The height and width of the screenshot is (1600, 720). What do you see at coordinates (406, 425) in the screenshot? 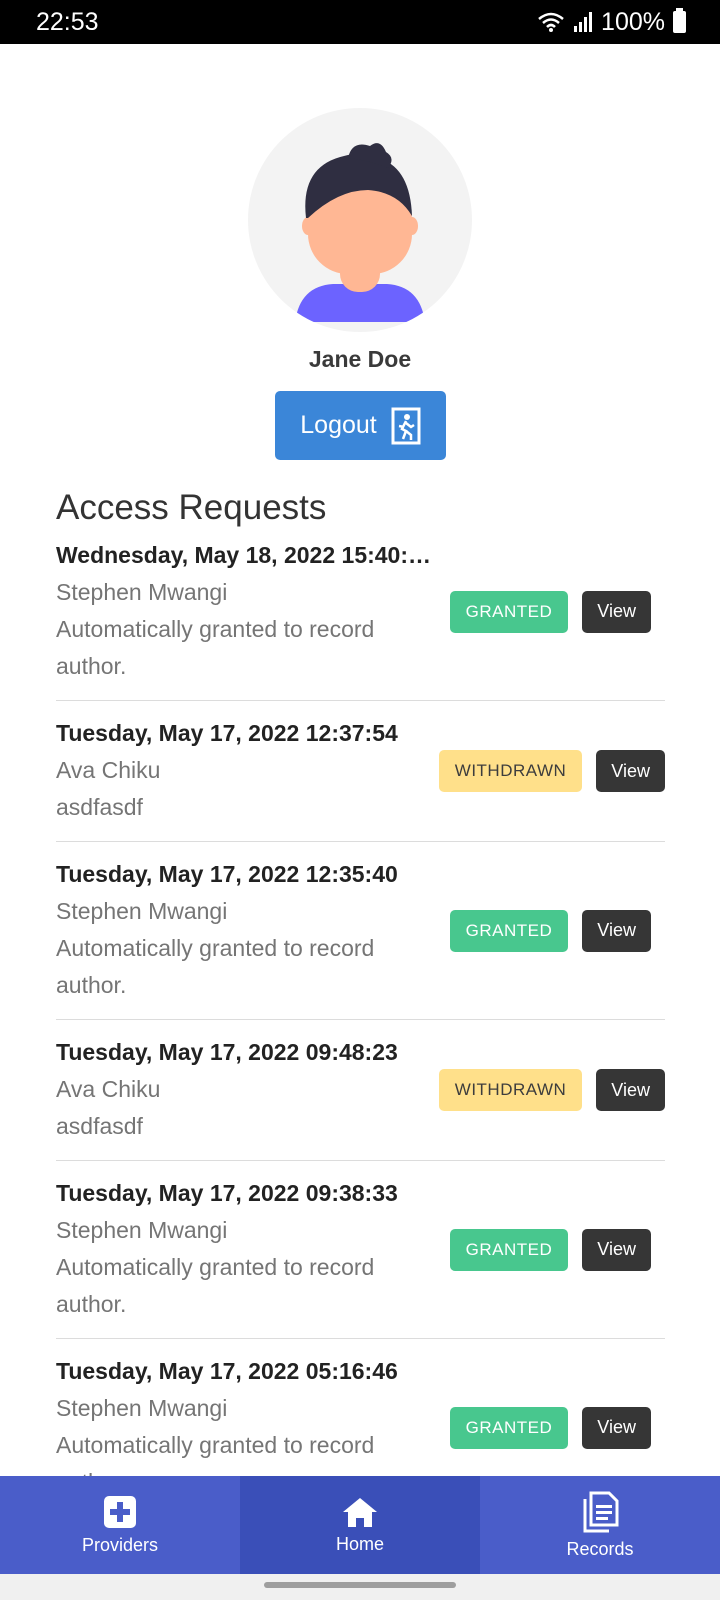
I see `exit-door-icon` at bounding box center [406, 425].